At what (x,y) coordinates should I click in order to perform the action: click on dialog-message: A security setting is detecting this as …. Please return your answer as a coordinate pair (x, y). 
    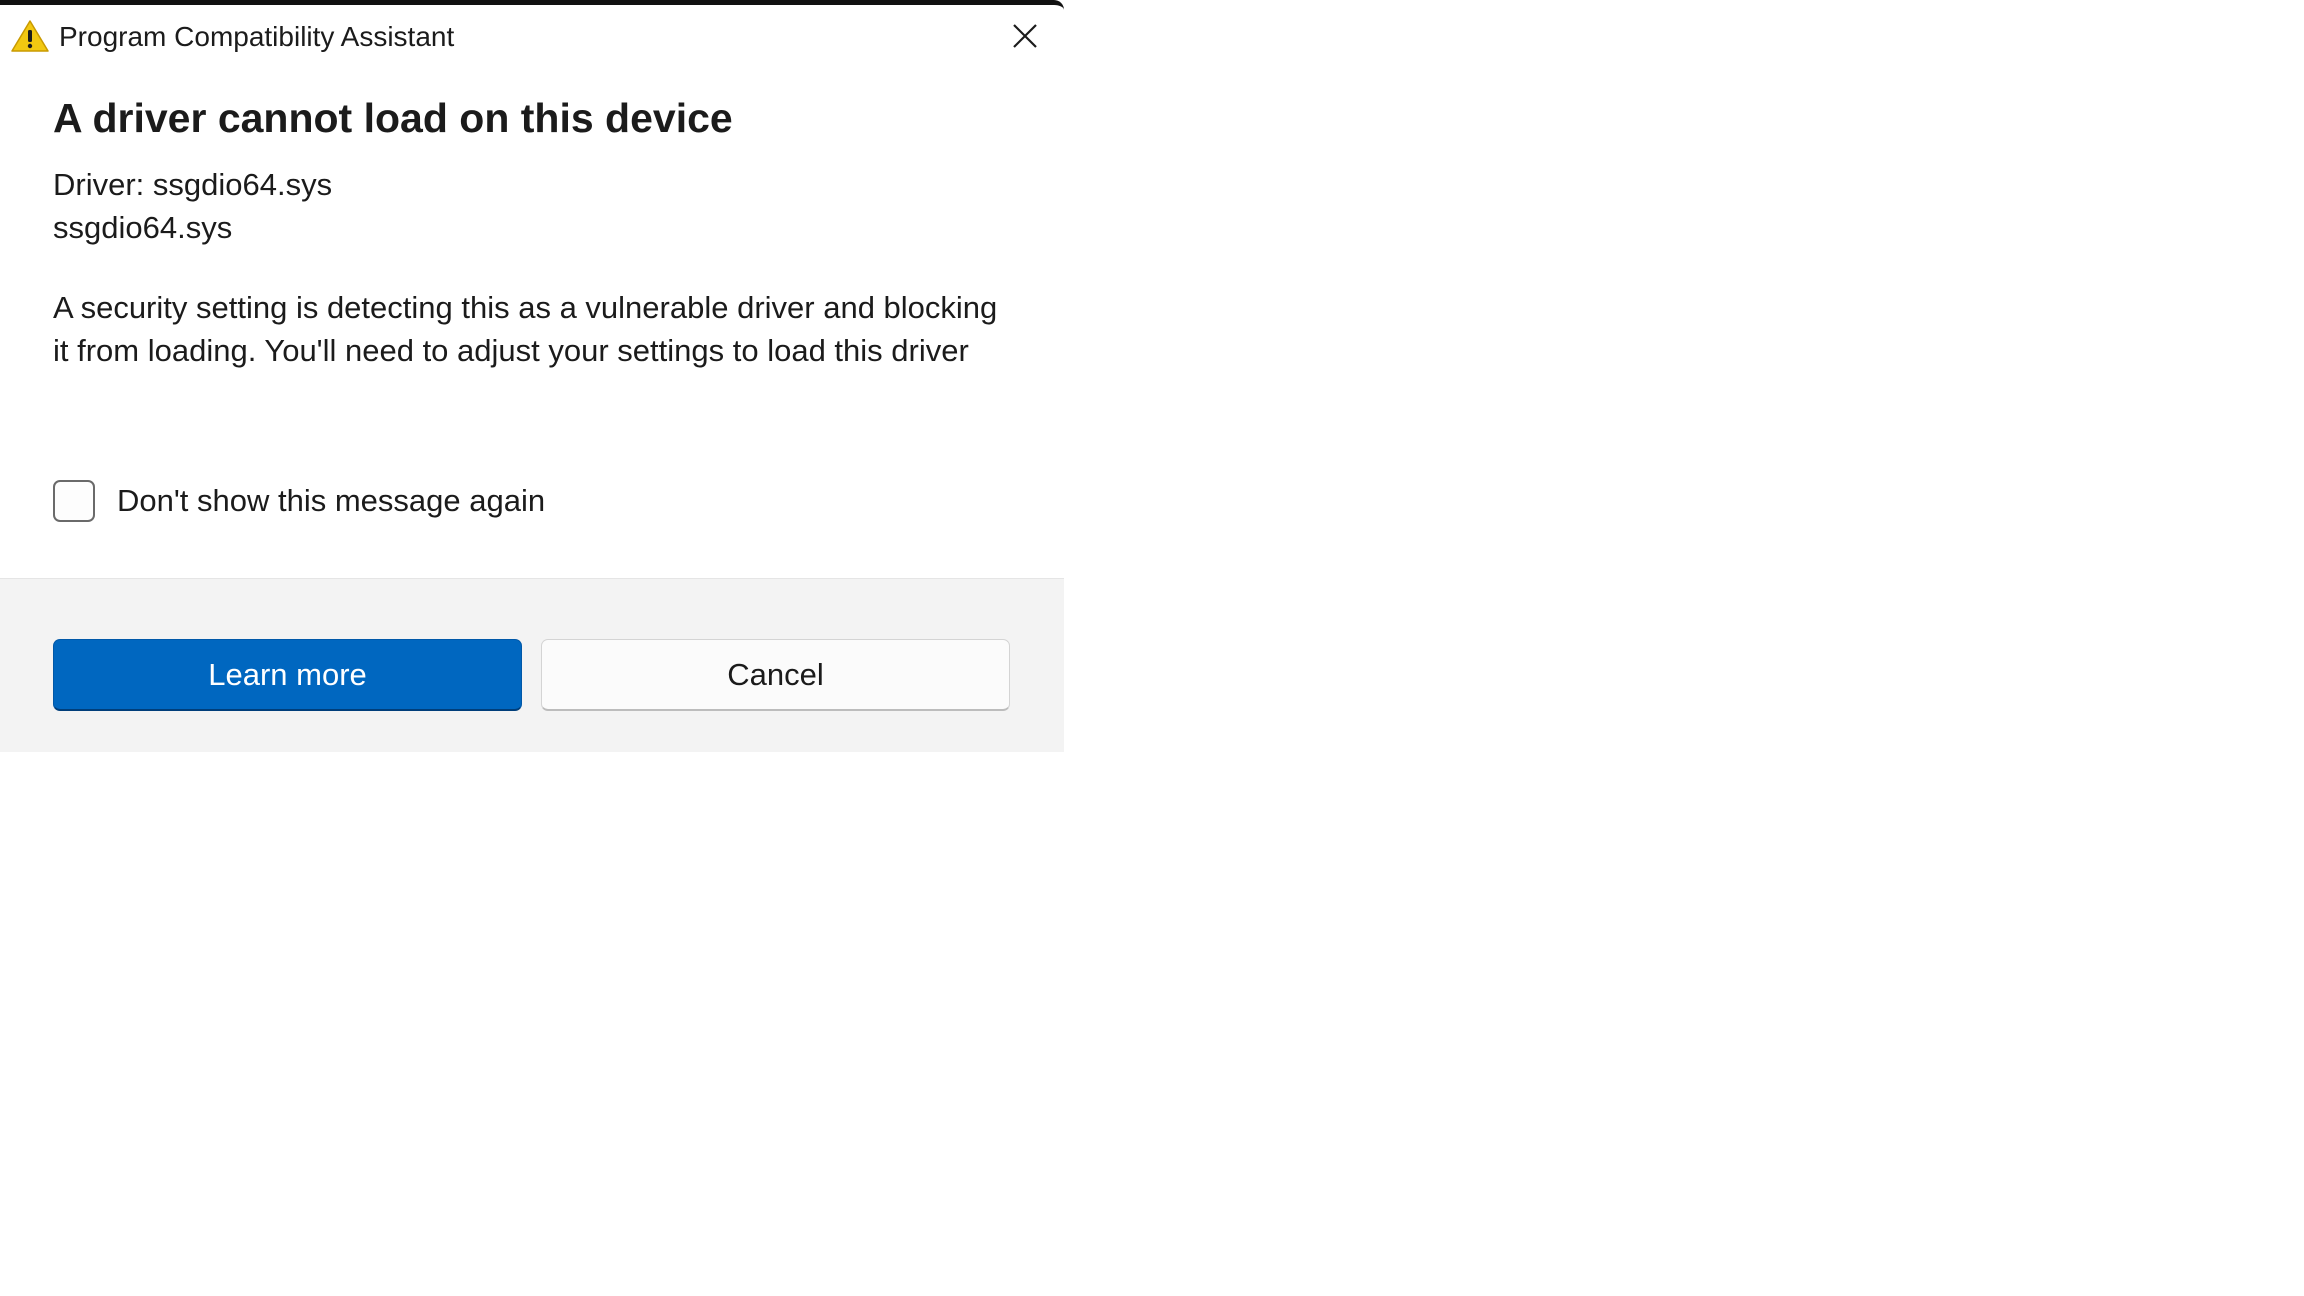
    Looking at the image, I should click on (525, 329).